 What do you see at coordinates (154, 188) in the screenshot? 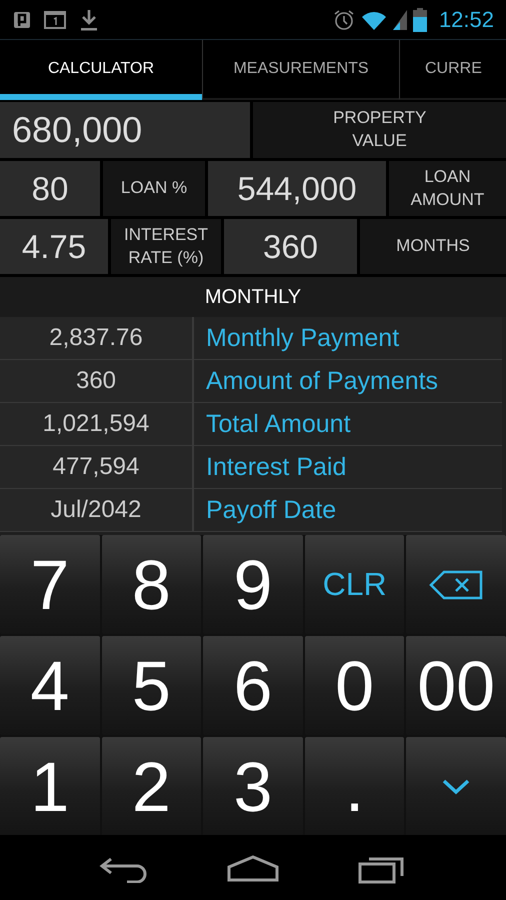
I see `field-label: LOAN %` at bounding box center [154, 188].